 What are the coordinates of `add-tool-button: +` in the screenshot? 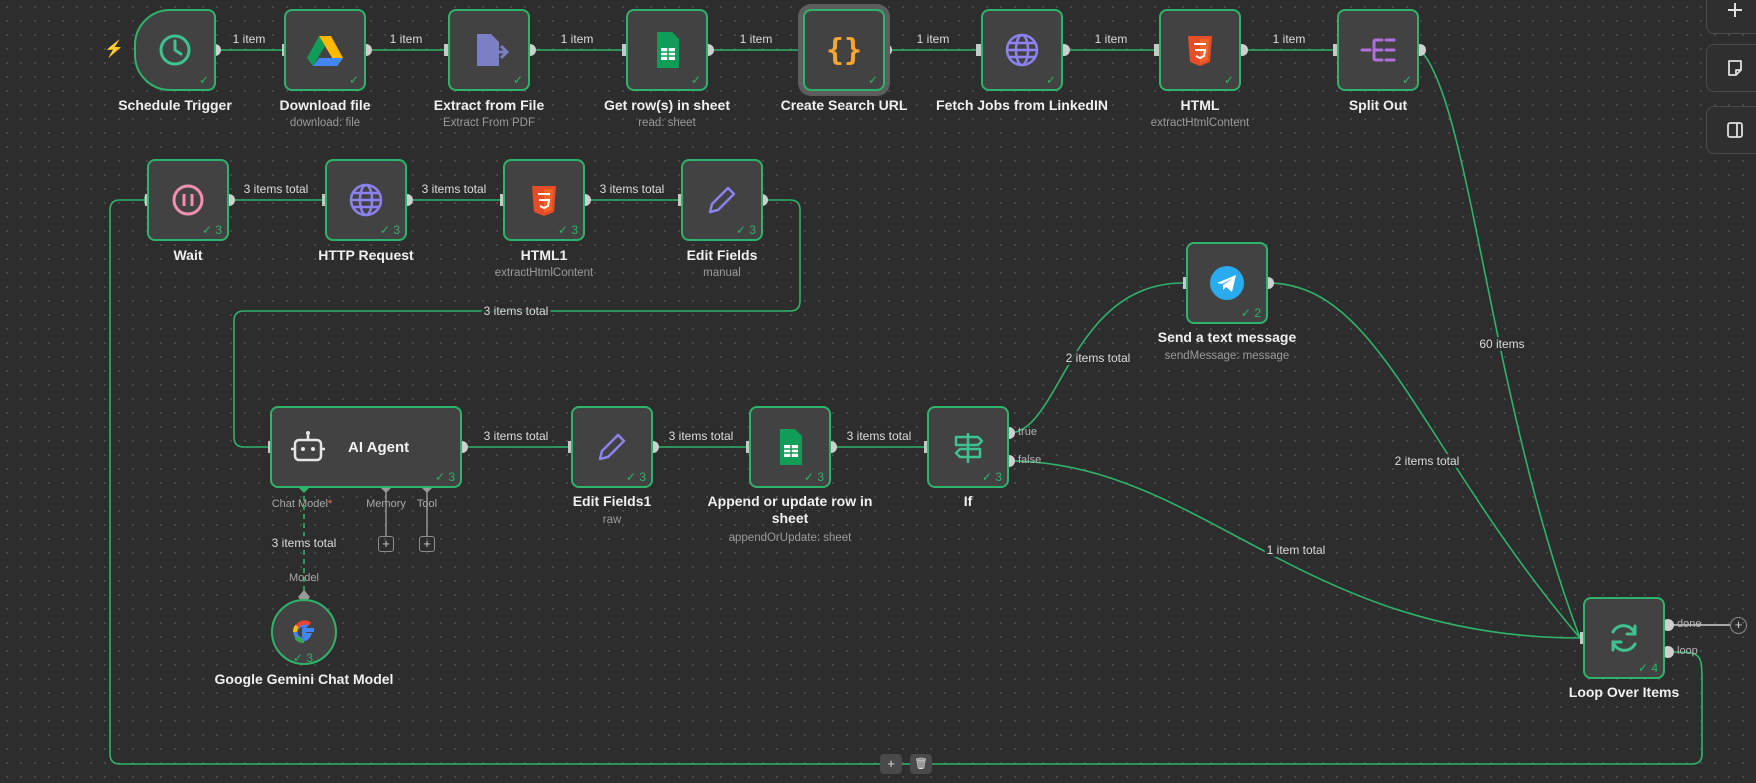 It's located at (427, 544).